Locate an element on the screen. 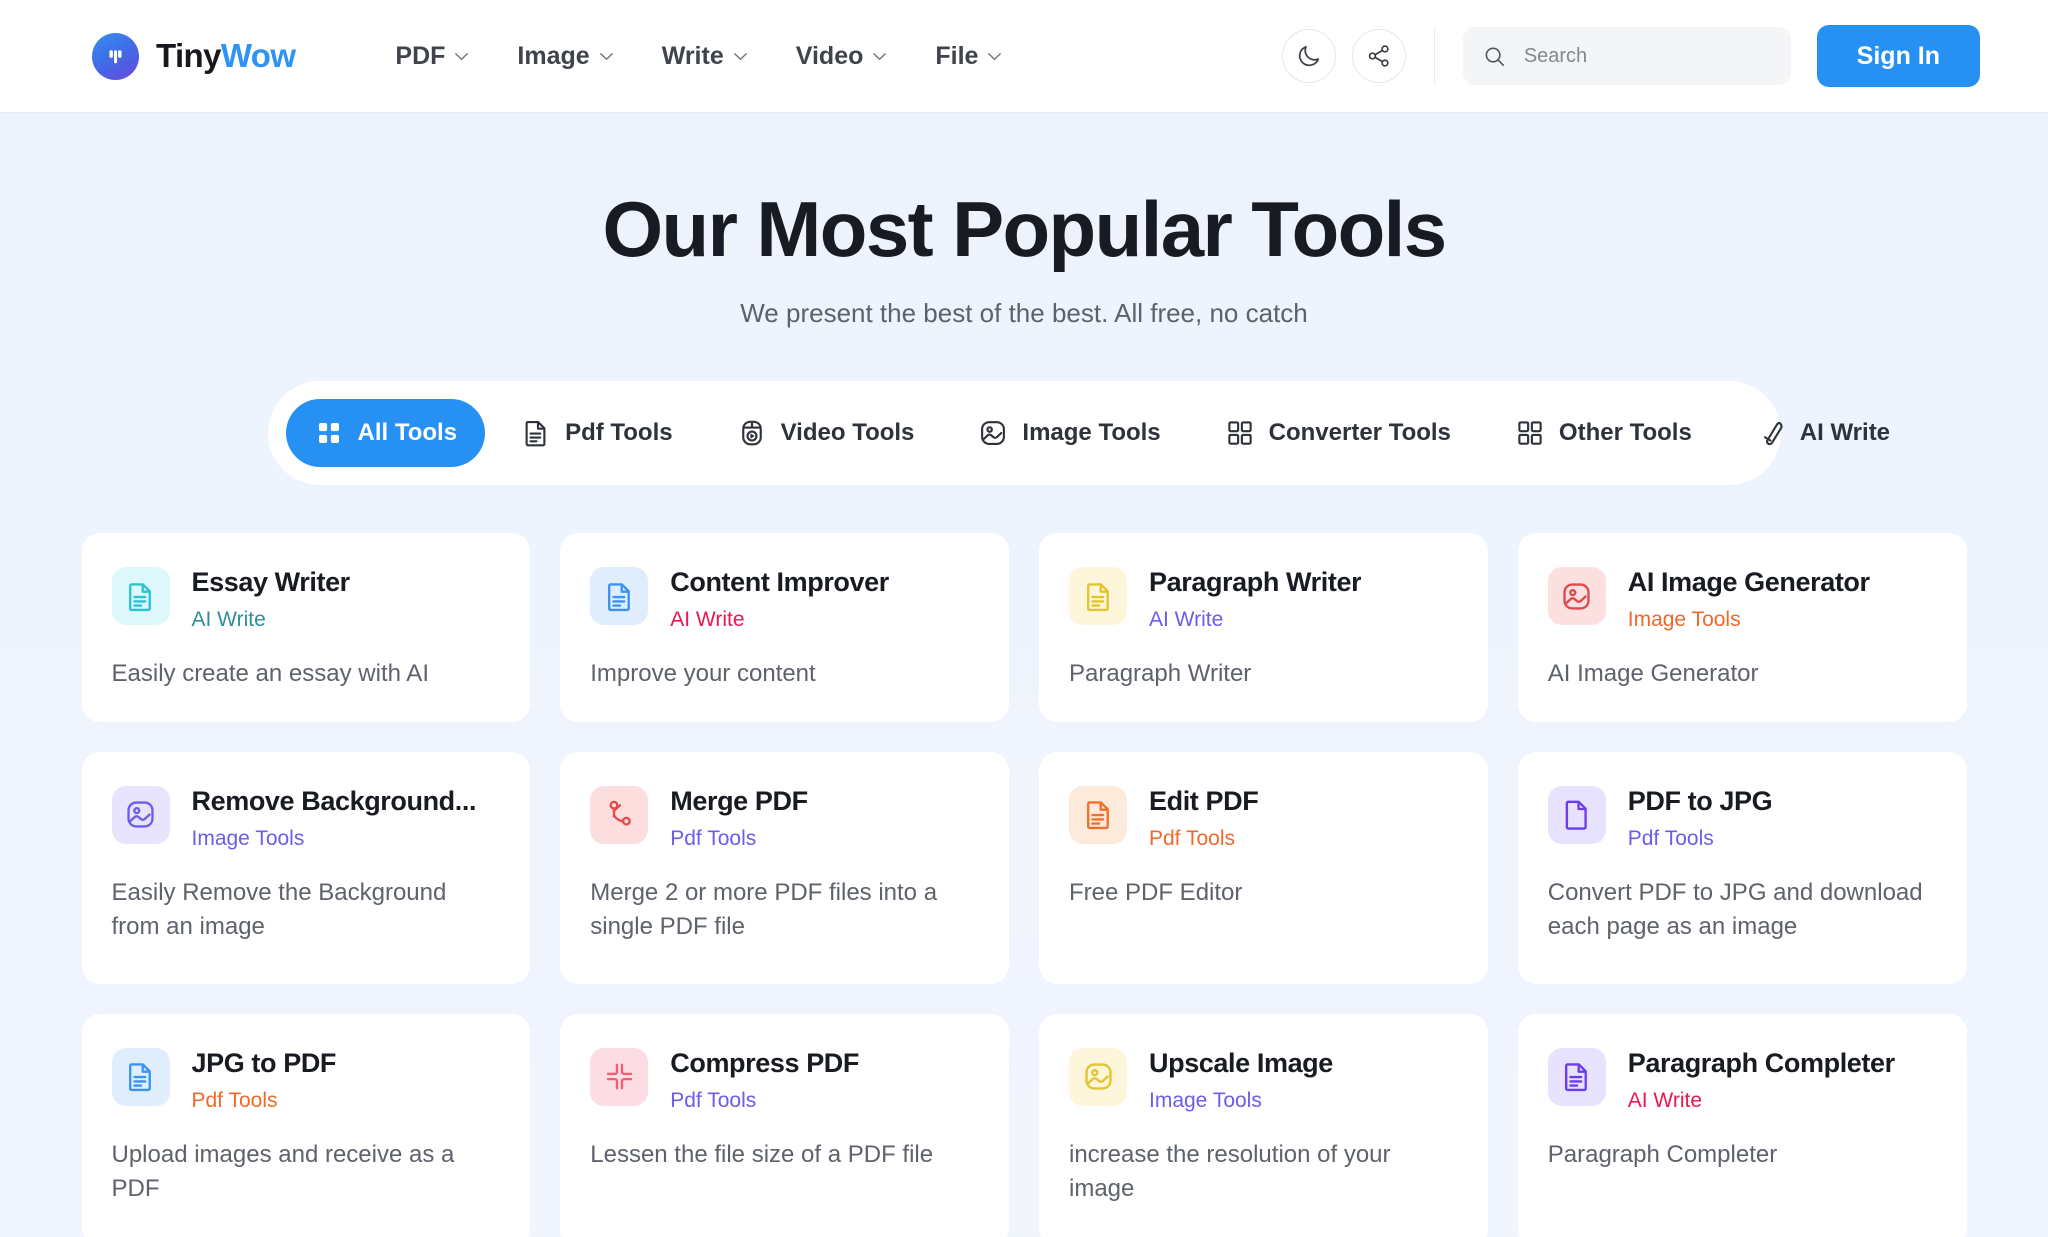 The image size is (2048, 1237). tool-card-header: Compress PDF Pdf Tools is located at coordinates (784, 1080).